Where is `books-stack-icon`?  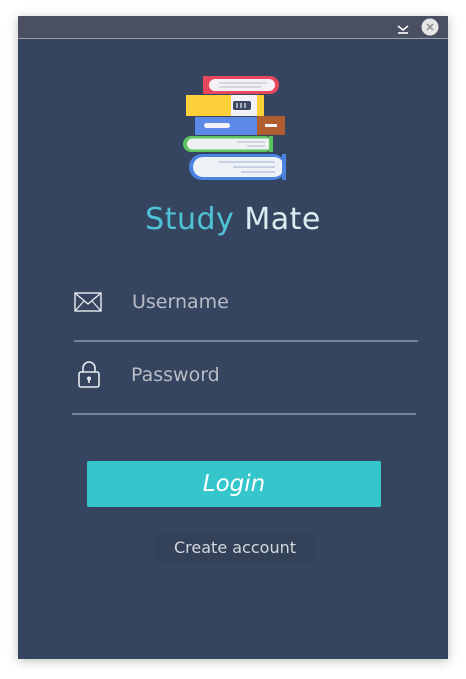
books-stack-icon is located at coordinates (234, 128).